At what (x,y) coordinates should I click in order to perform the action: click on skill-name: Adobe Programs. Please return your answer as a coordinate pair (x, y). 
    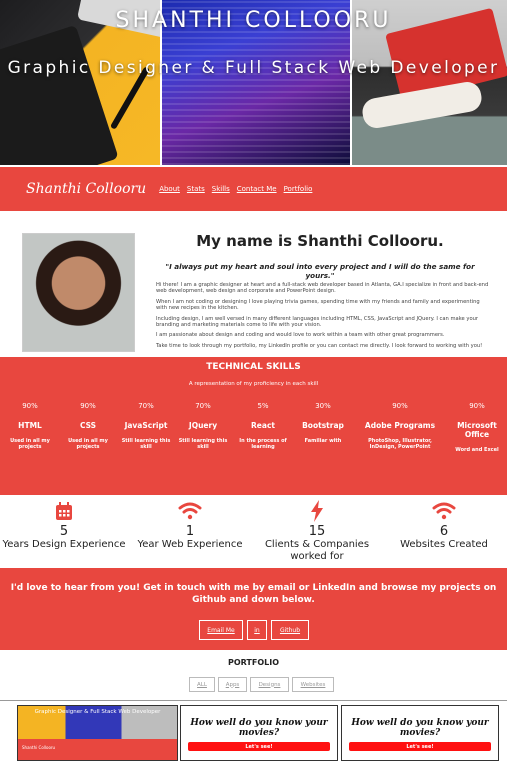
    Looking at the image, I should click on (400, 425).